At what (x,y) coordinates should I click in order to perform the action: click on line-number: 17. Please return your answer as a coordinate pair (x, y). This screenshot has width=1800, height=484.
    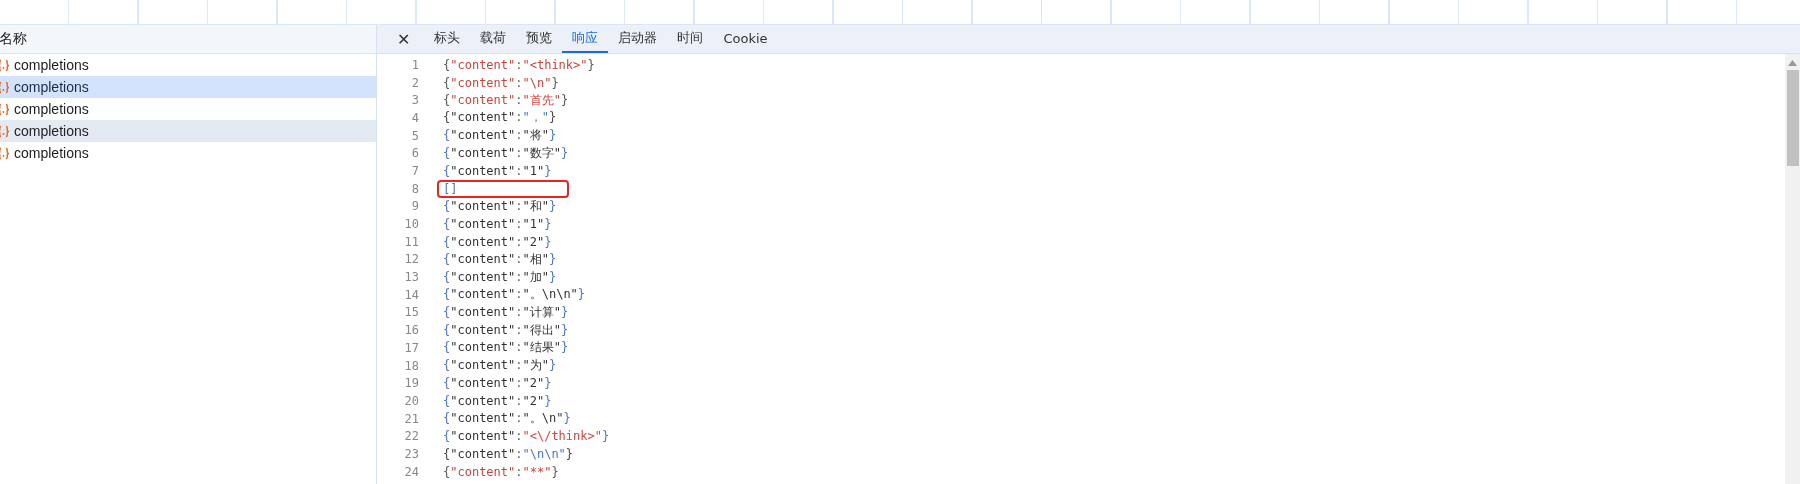
    Looking at the image, I should click on (411, 347).